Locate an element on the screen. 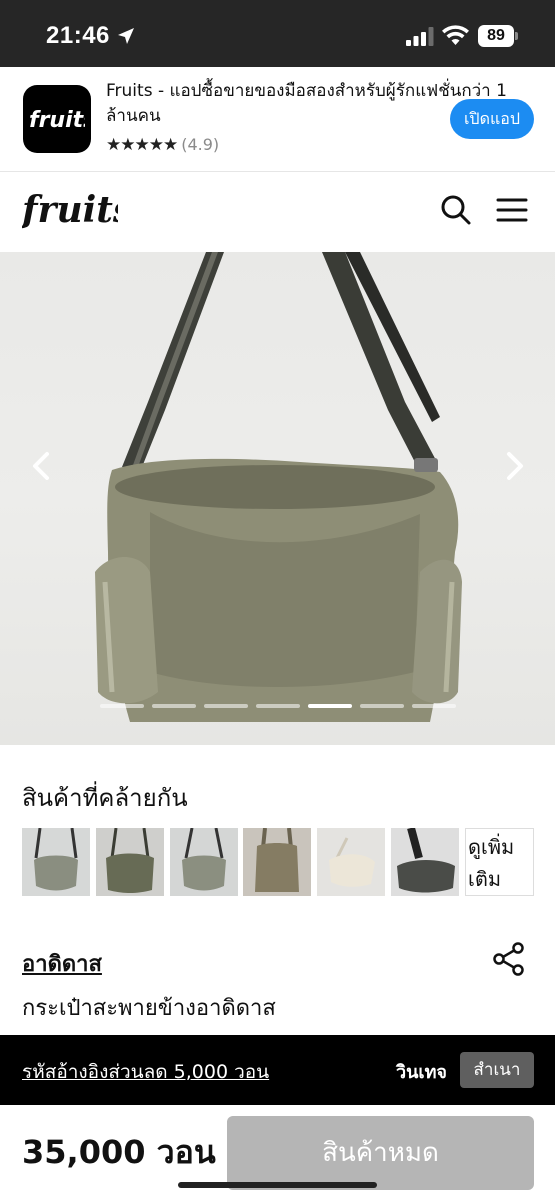  brand-link: อาดิดาส is located at coordinates (62, 963).